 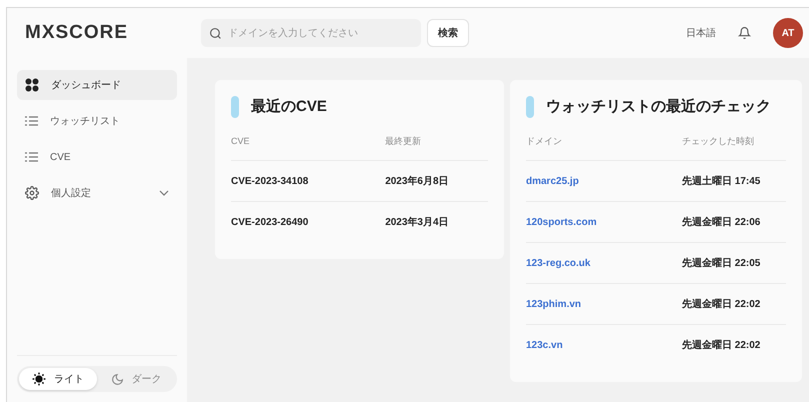 I want to click on search-field: ドメインを入力してください, so click(x=311, y=33).